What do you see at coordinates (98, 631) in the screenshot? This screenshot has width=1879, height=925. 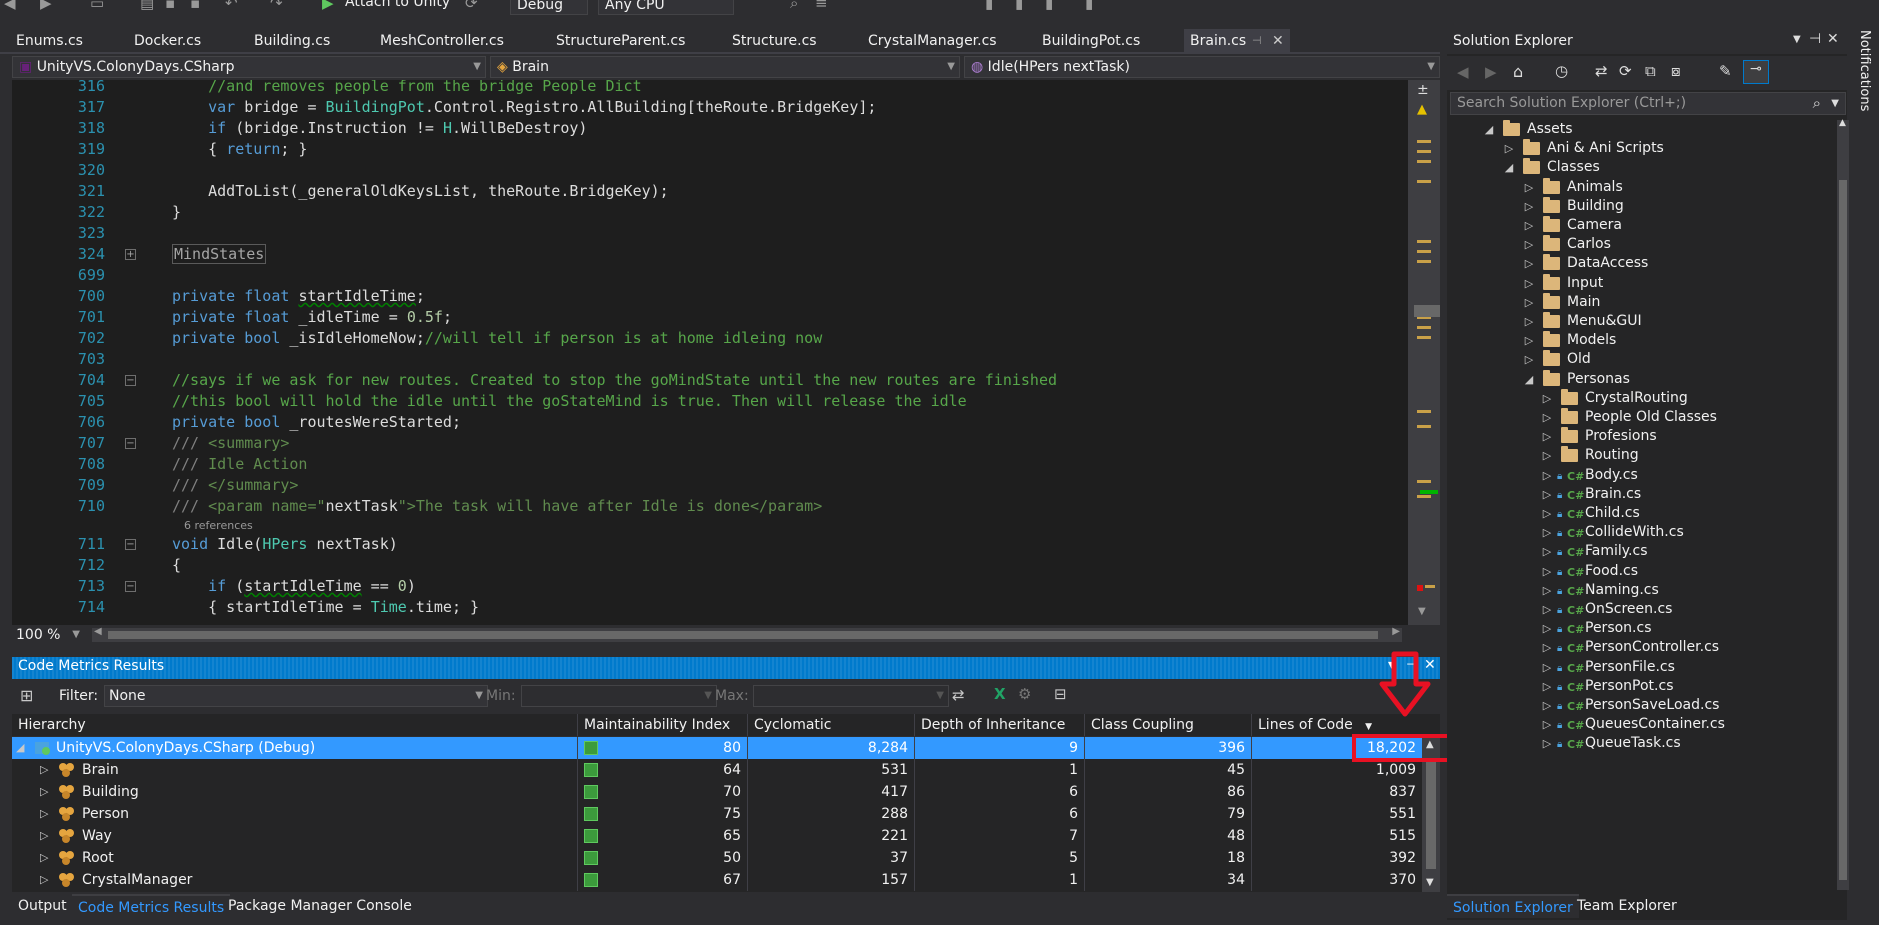 I see `scroll-left-icon: ◀` at bounding box center [98, 631].